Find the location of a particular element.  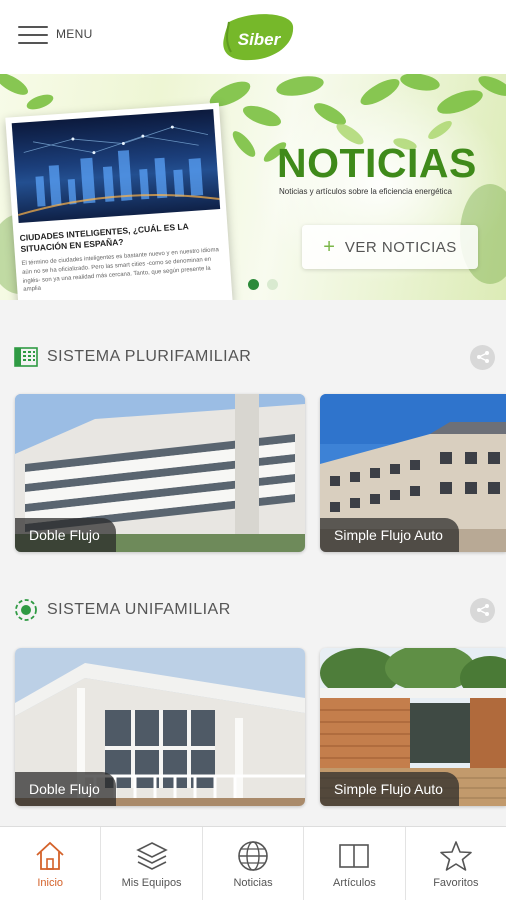

app-header: MENU Siber is located at coordinates (253, 37).